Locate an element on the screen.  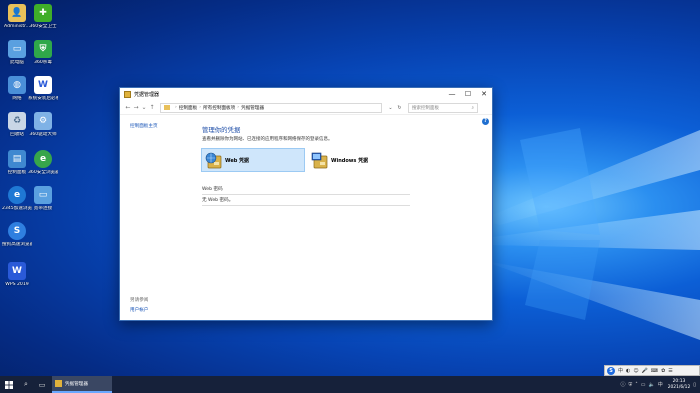
clock: 20:13 2021/6/12 is located at coordinates (679, 384).